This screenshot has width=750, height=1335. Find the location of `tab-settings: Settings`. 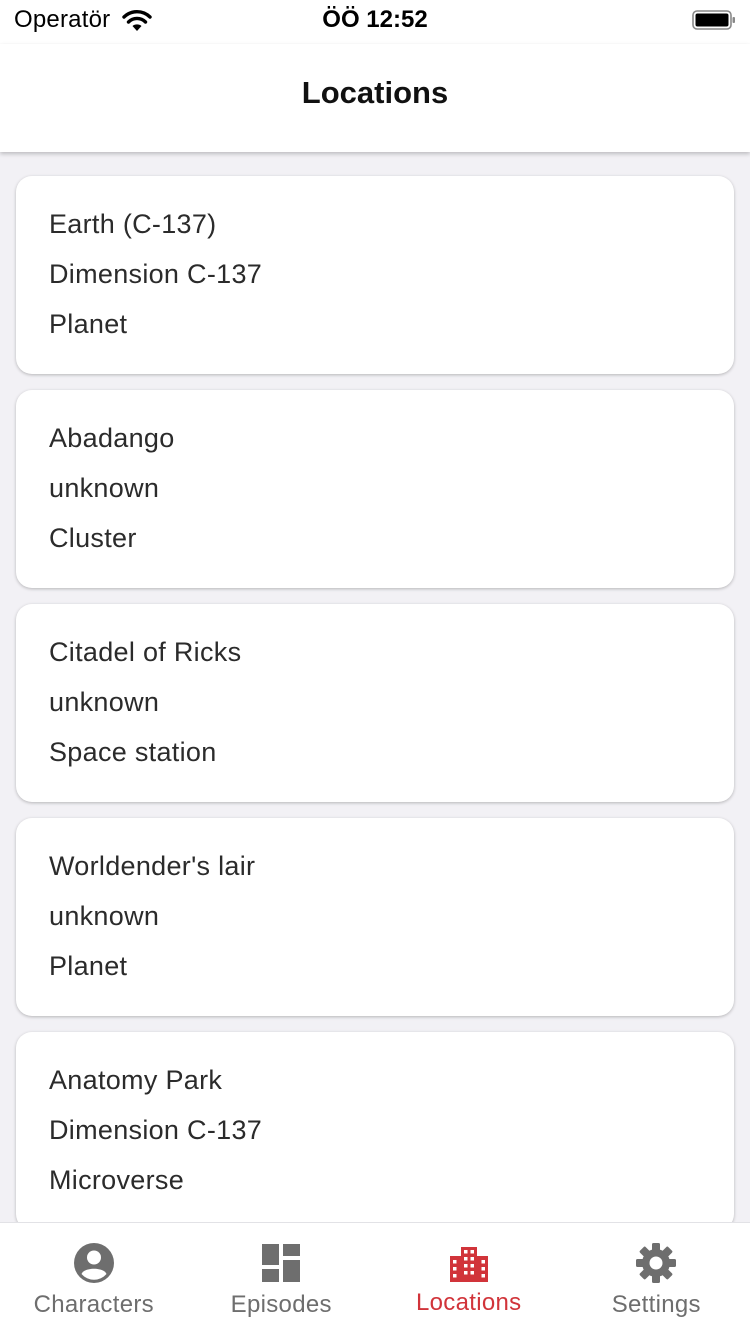

tab-settings: Settings is located at coordinates (656, 1279).